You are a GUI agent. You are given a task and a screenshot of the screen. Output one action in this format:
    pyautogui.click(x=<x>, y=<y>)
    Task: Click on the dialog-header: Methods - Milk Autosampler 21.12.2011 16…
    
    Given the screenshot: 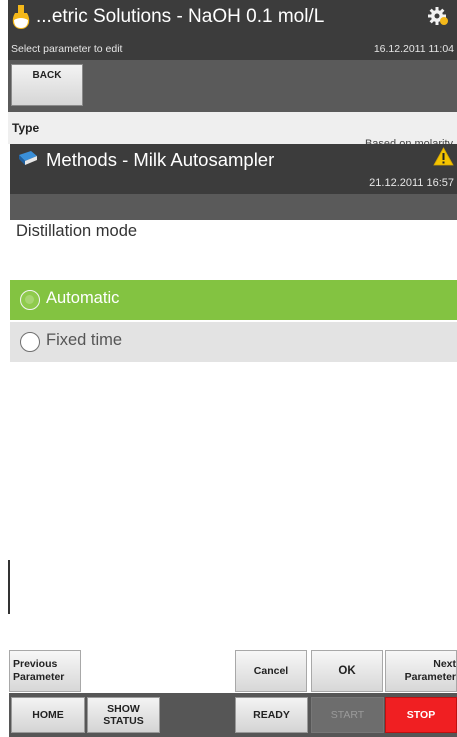 What is the action you would take?
    pyautogui.click(x=233, y=169)
    